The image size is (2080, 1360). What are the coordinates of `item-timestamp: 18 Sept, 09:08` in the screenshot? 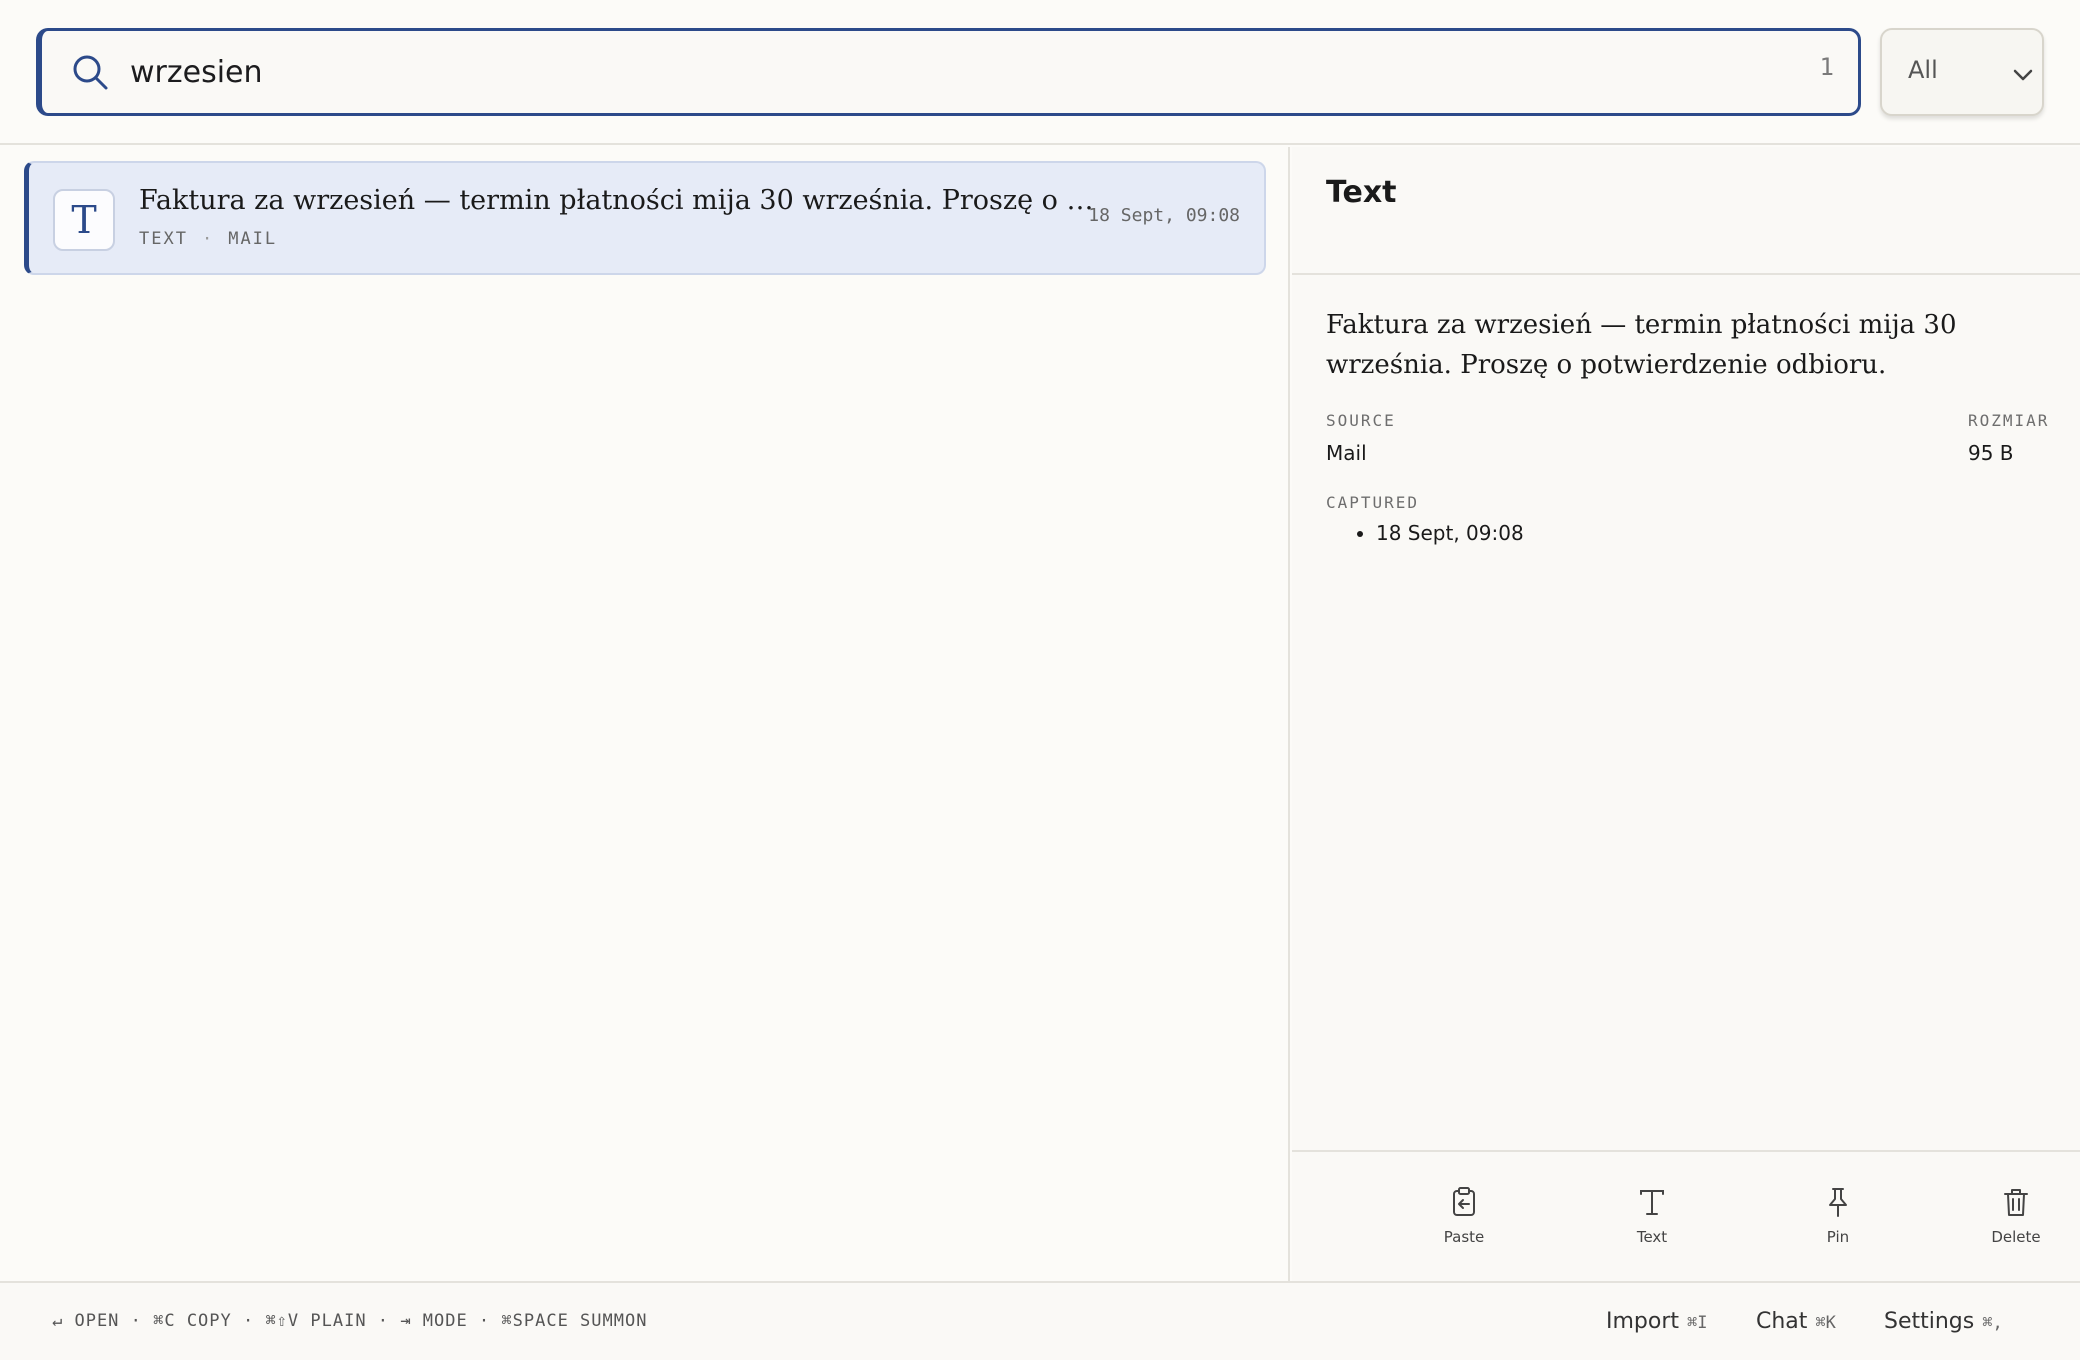 It's located at (1164, 215).